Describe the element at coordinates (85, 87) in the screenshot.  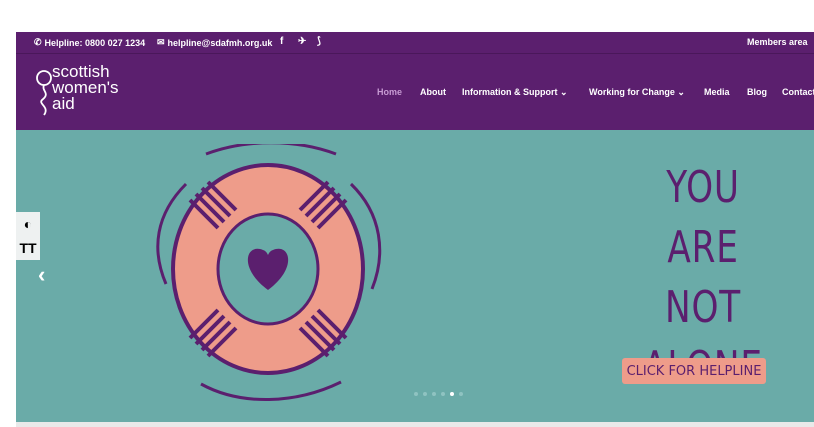
I see `logo-text: scottish women's aid` at that location.